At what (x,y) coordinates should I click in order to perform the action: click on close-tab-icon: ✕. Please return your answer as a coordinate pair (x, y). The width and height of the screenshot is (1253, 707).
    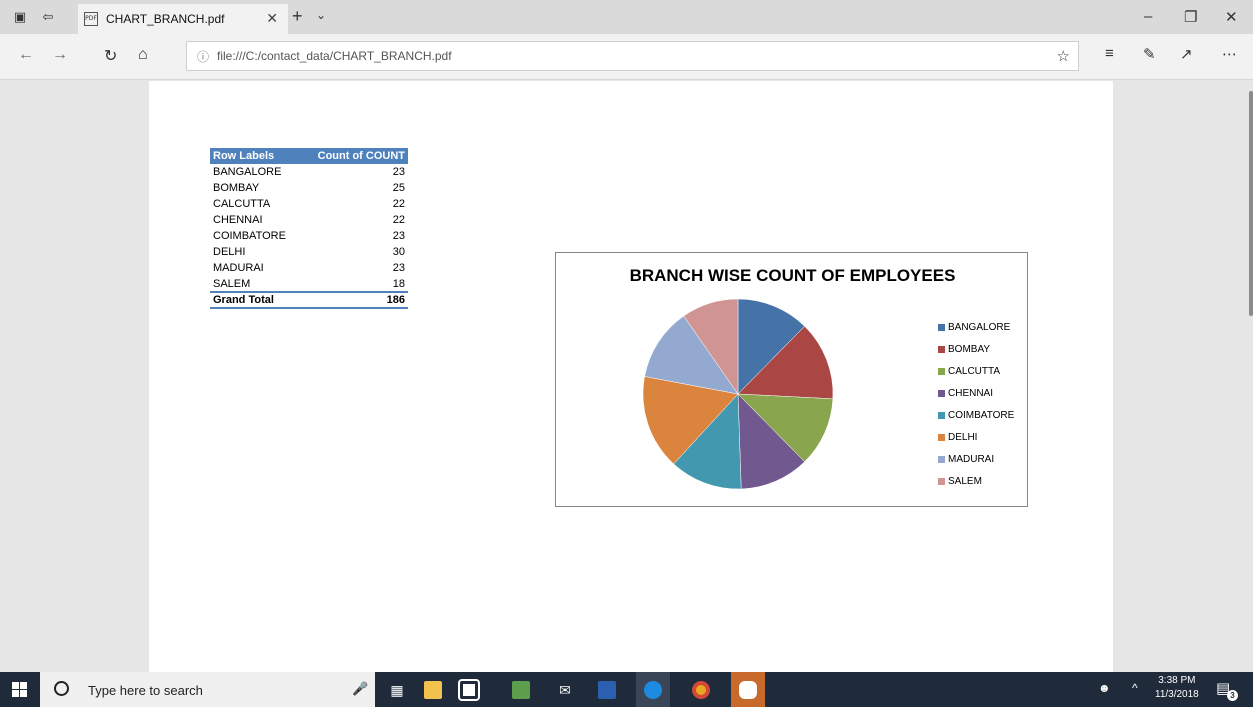
    Looking at the image, I should click on (272, 18).